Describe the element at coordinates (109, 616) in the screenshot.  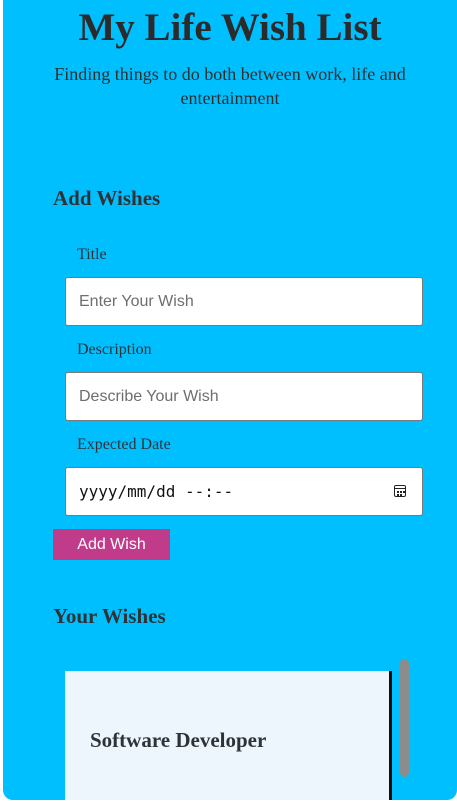
I see `your-wishes-heading: Your Wishes` at that location.